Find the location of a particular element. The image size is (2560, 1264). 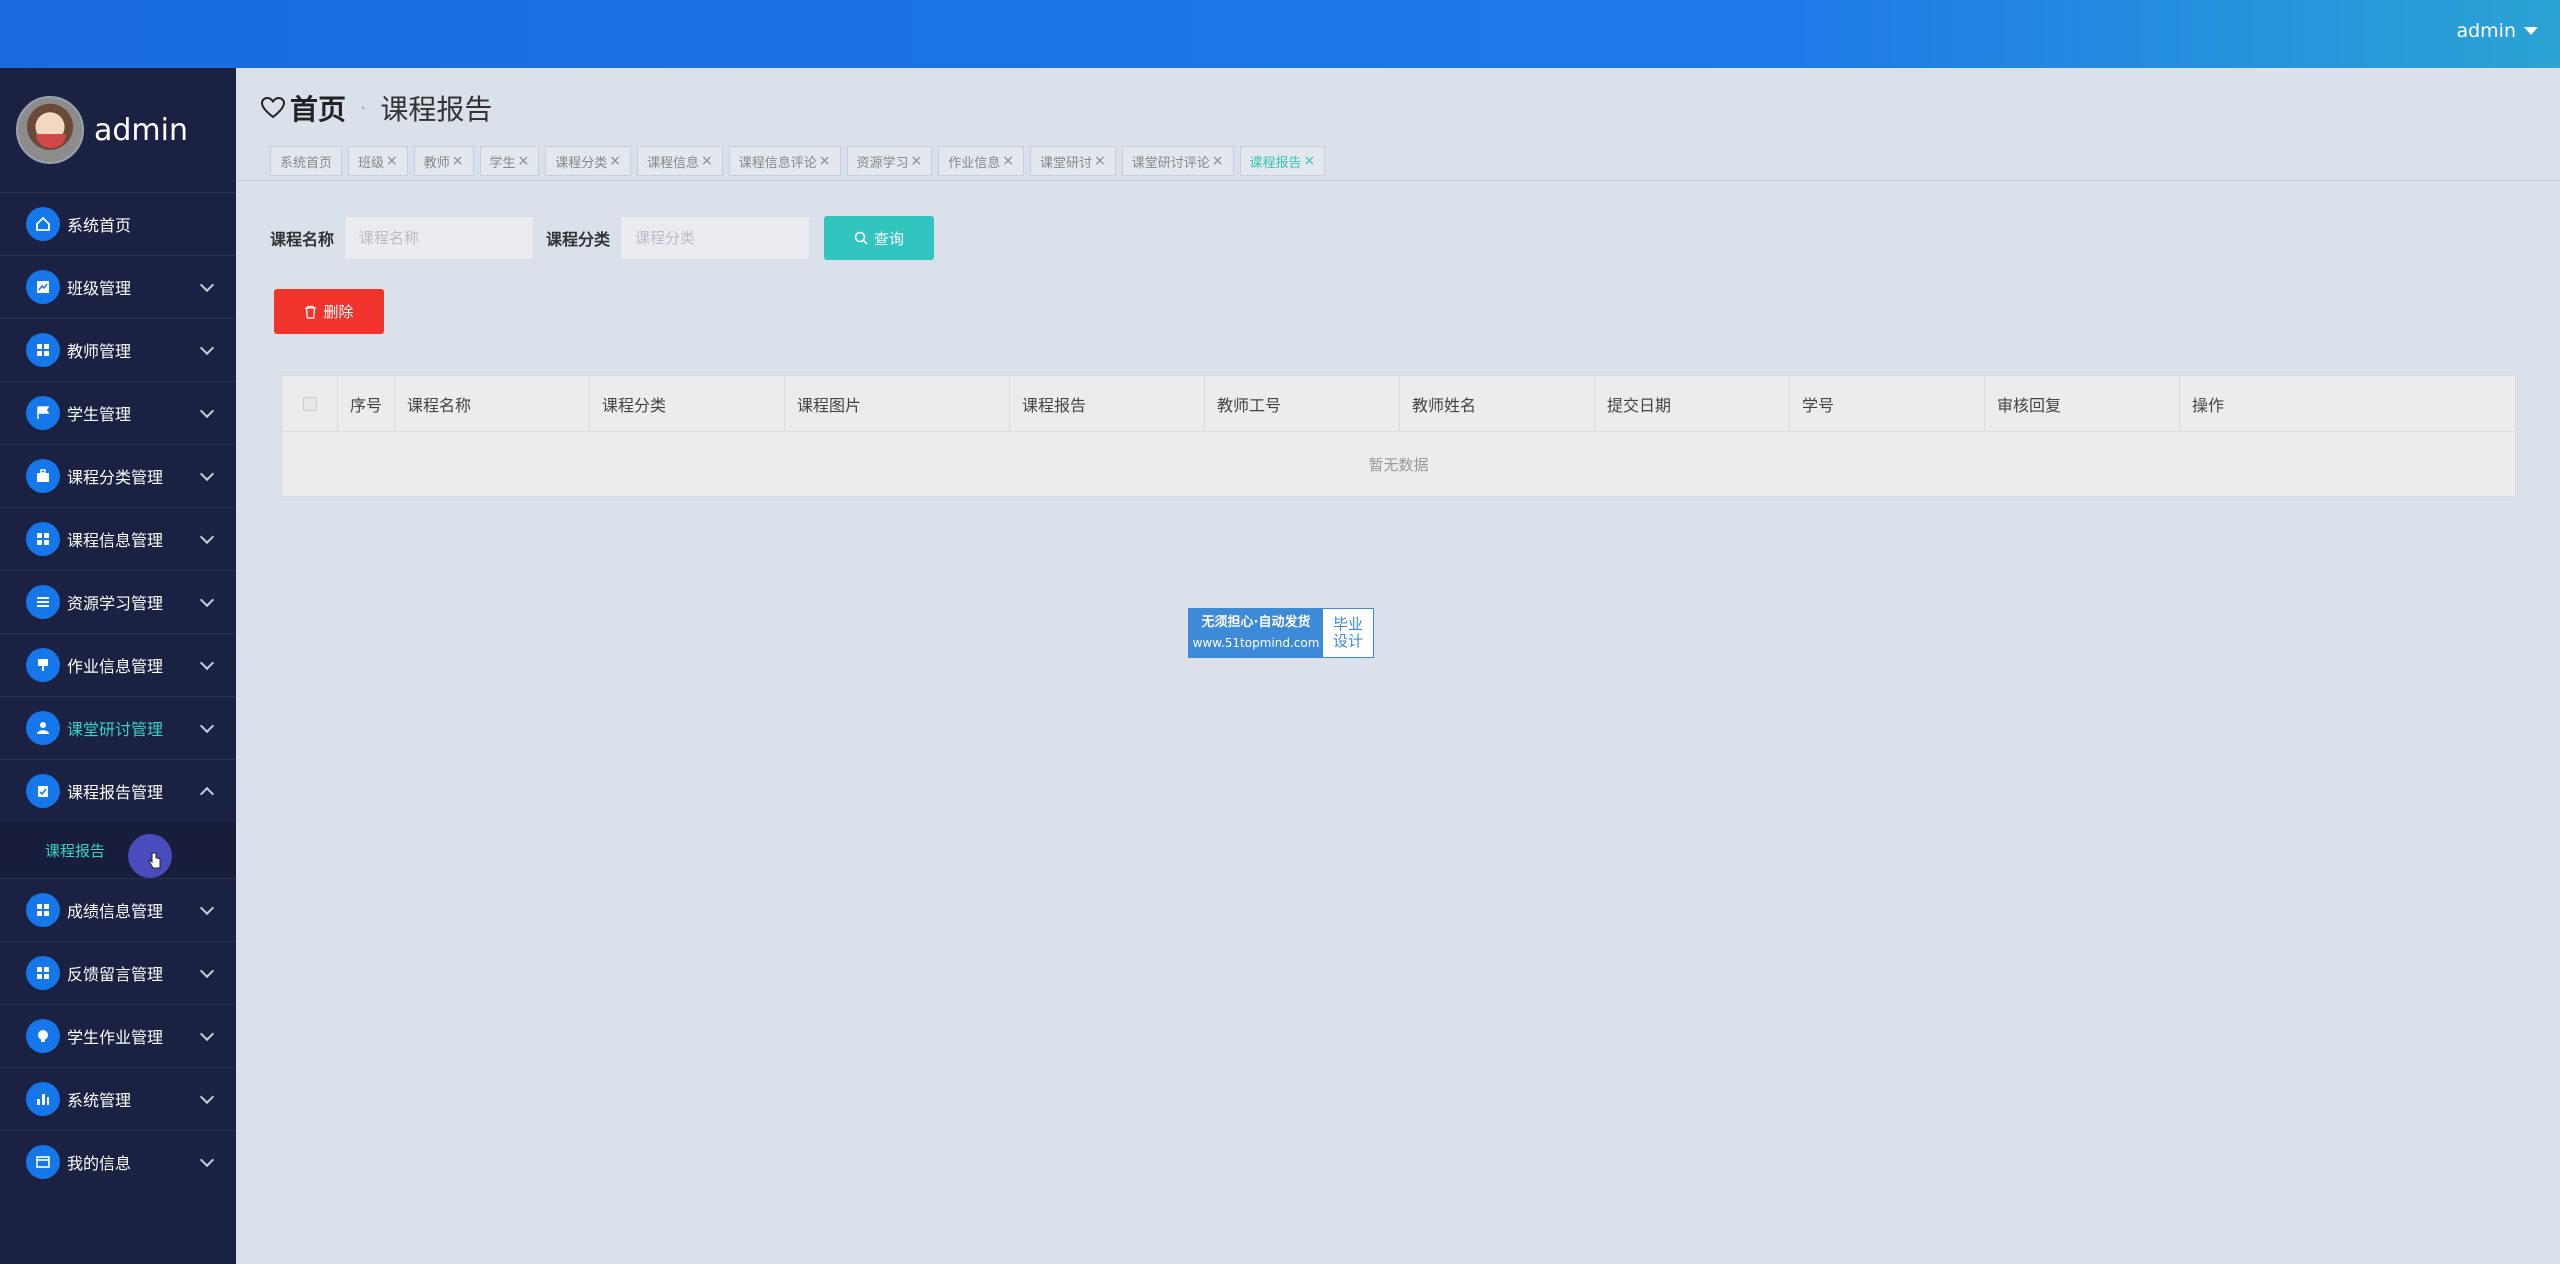

tab-class: 班级 × is located at coordinates (378, 161).